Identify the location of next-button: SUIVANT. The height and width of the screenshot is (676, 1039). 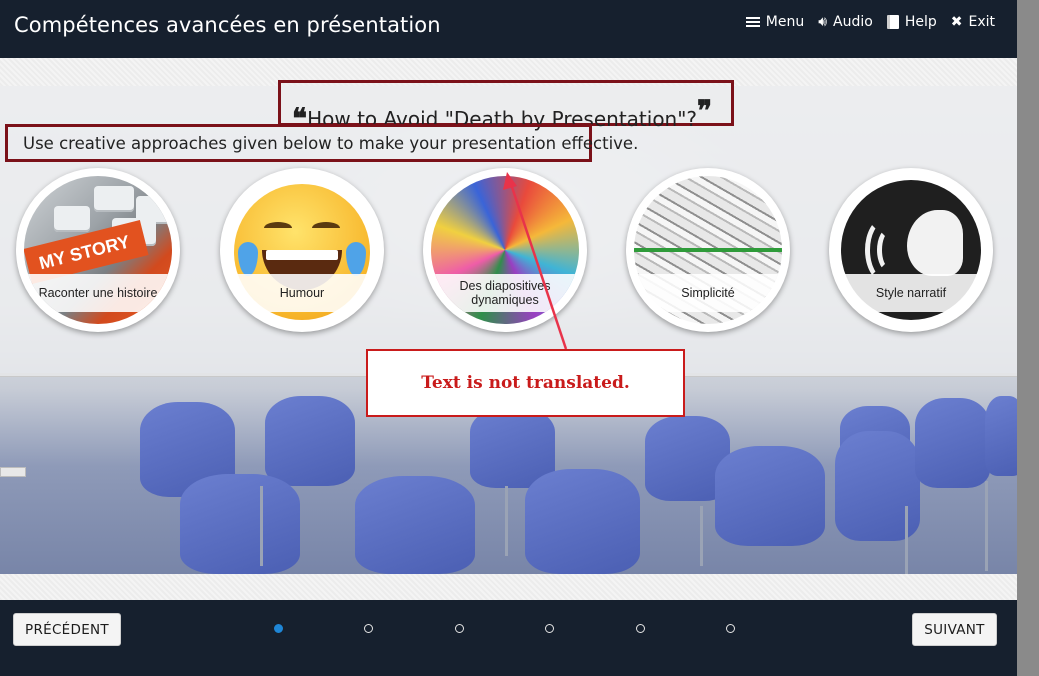
(954, 629).